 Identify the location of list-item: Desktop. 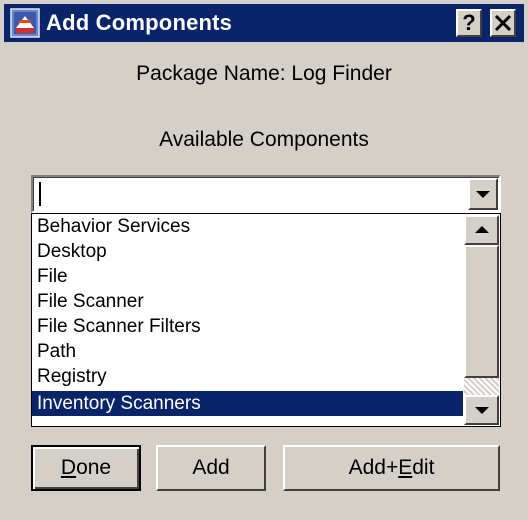
(247, 251).